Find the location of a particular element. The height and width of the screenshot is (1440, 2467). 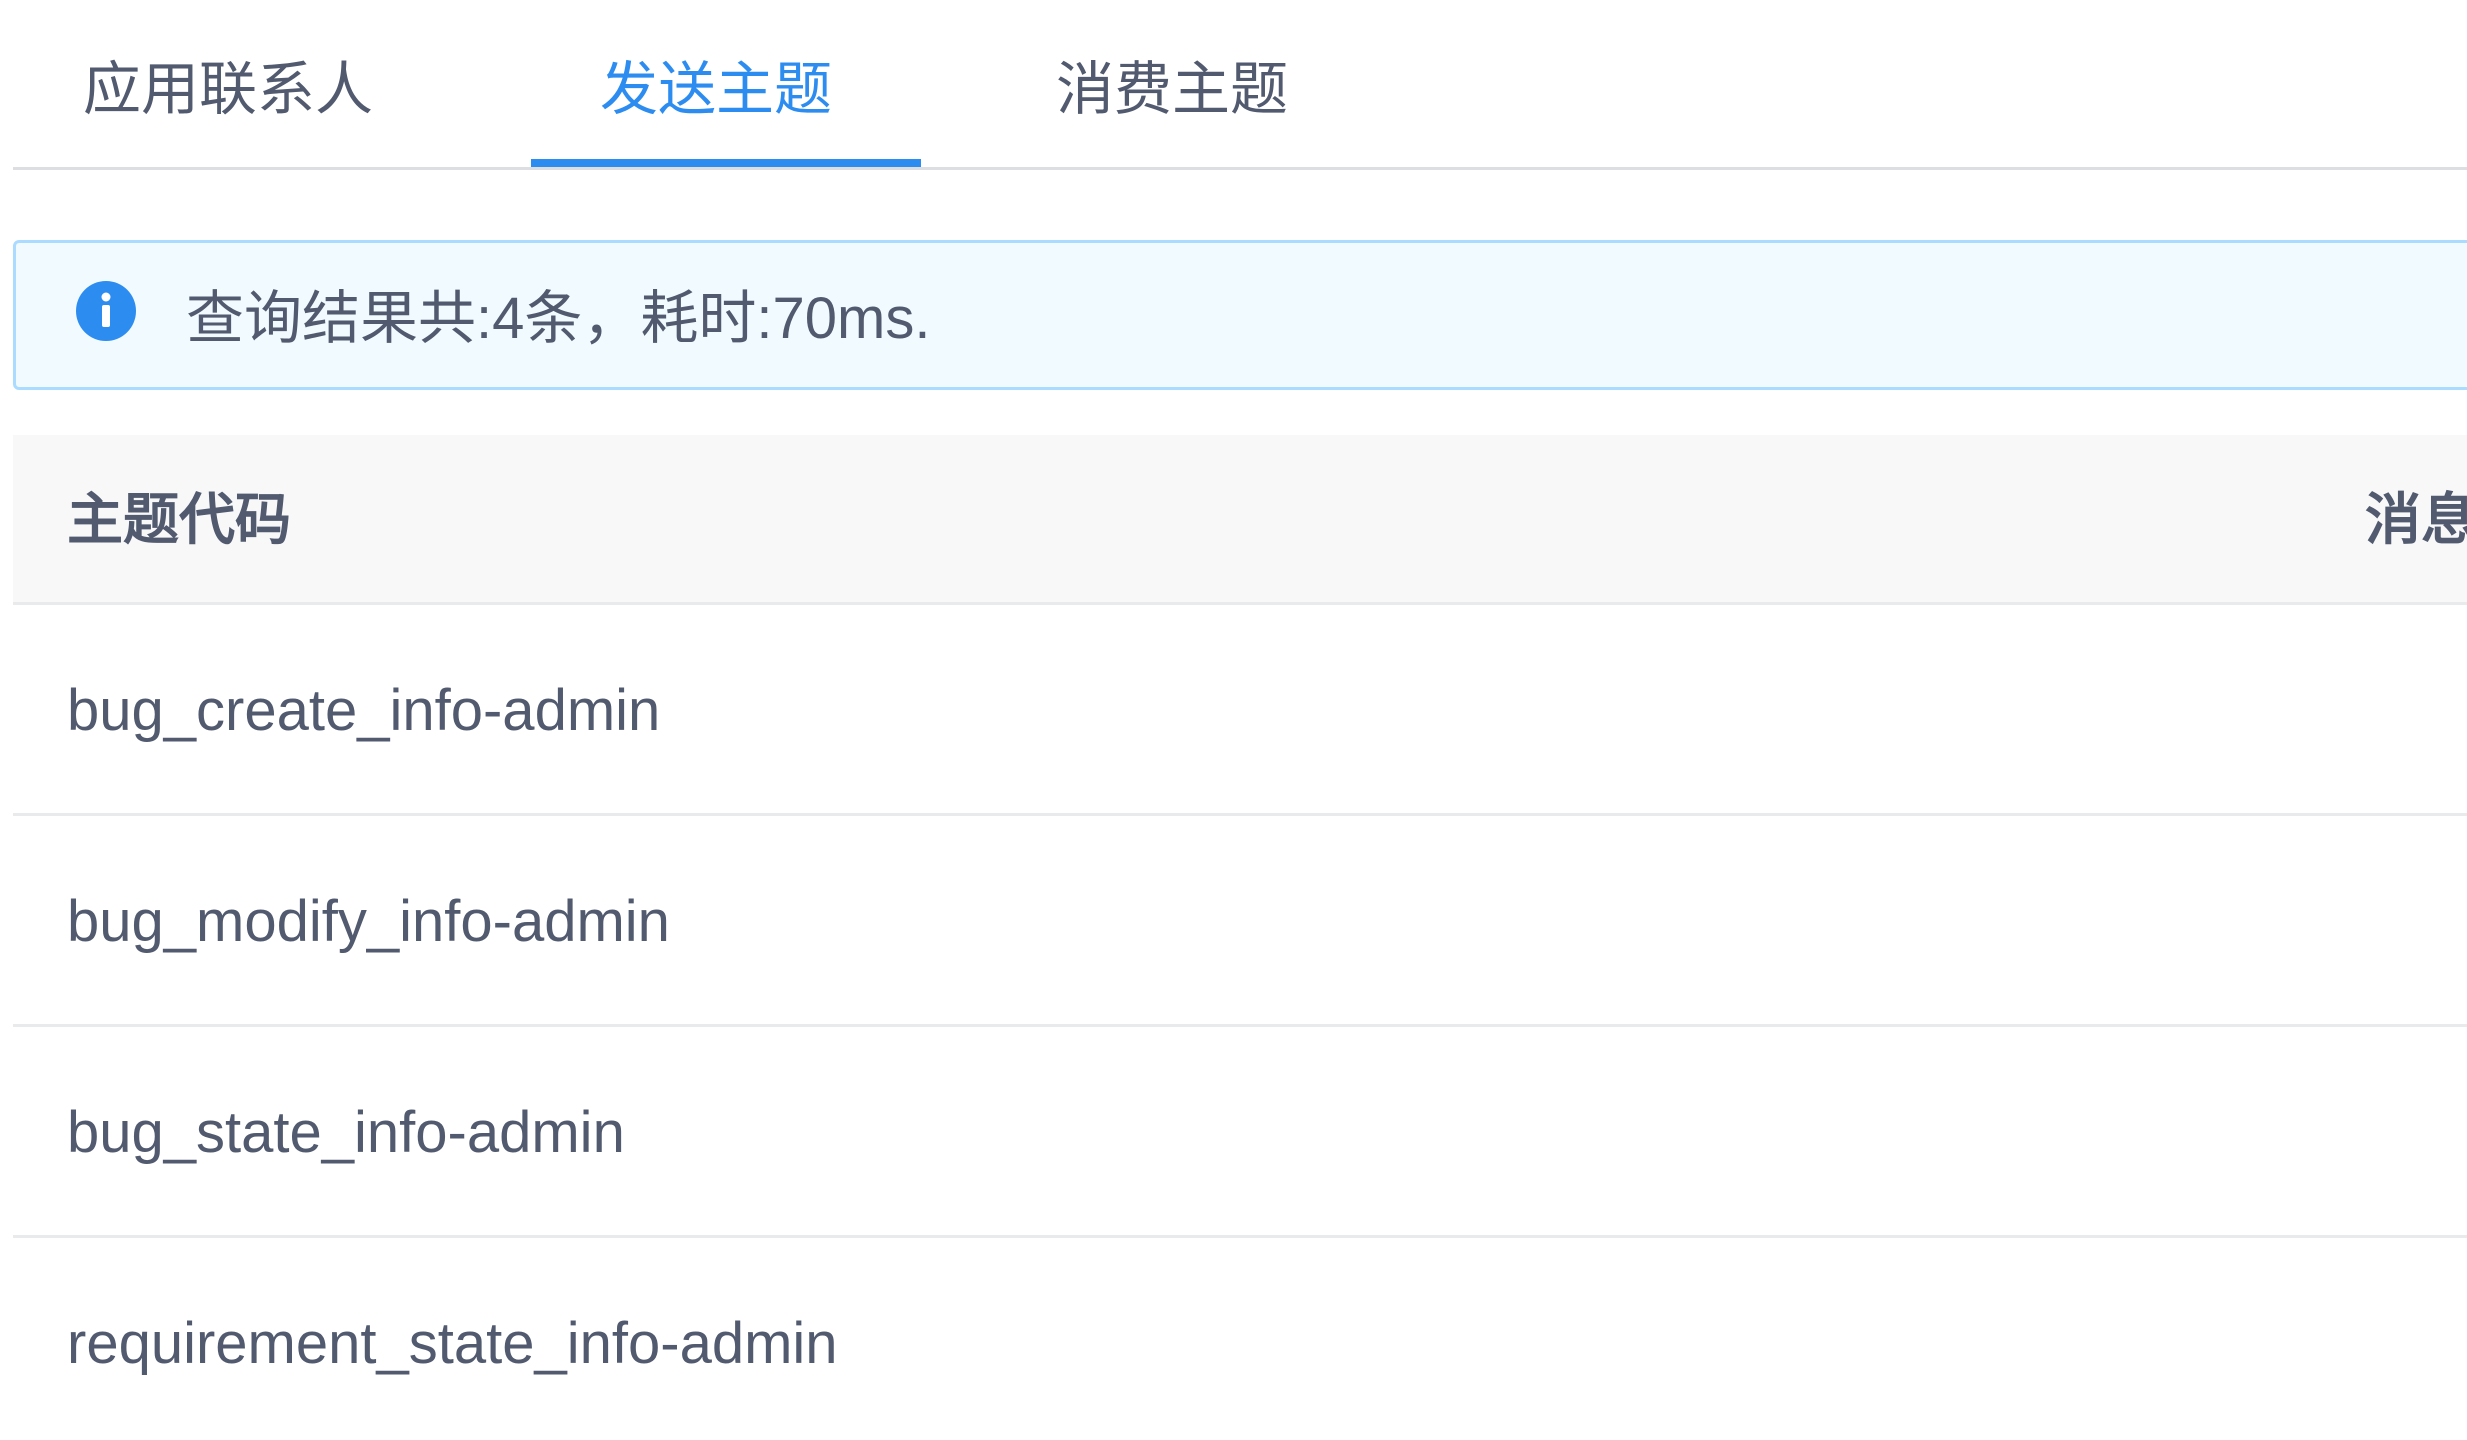

tab-bar: 应用联系人 发送主题 消费主题 is located at coordinates (1240, 85).